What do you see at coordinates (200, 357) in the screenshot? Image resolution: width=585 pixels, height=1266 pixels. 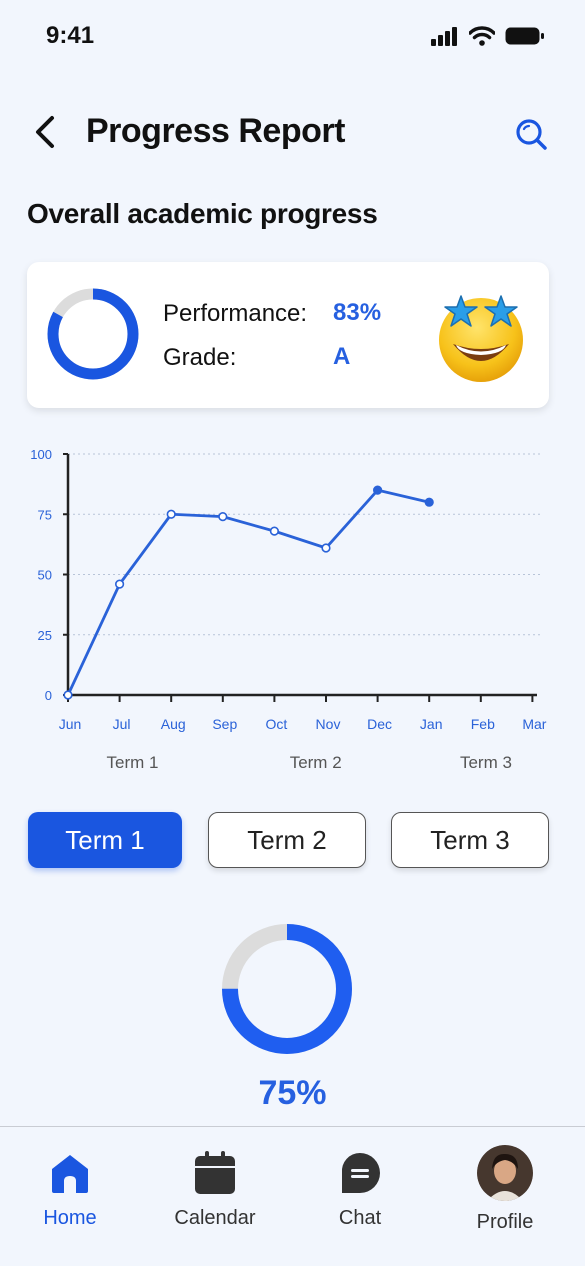 I see `grade-label: Grade:` at bounding box center [200, 357].